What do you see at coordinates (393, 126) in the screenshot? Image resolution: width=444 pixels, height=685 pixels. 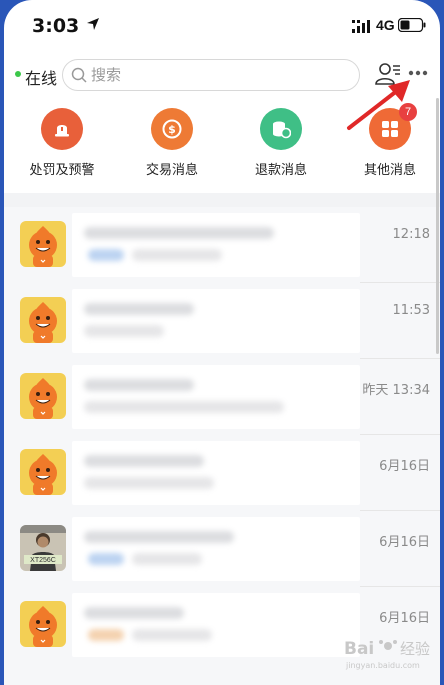 I see `grid-icon: 7` at bounding box center [393, 126].